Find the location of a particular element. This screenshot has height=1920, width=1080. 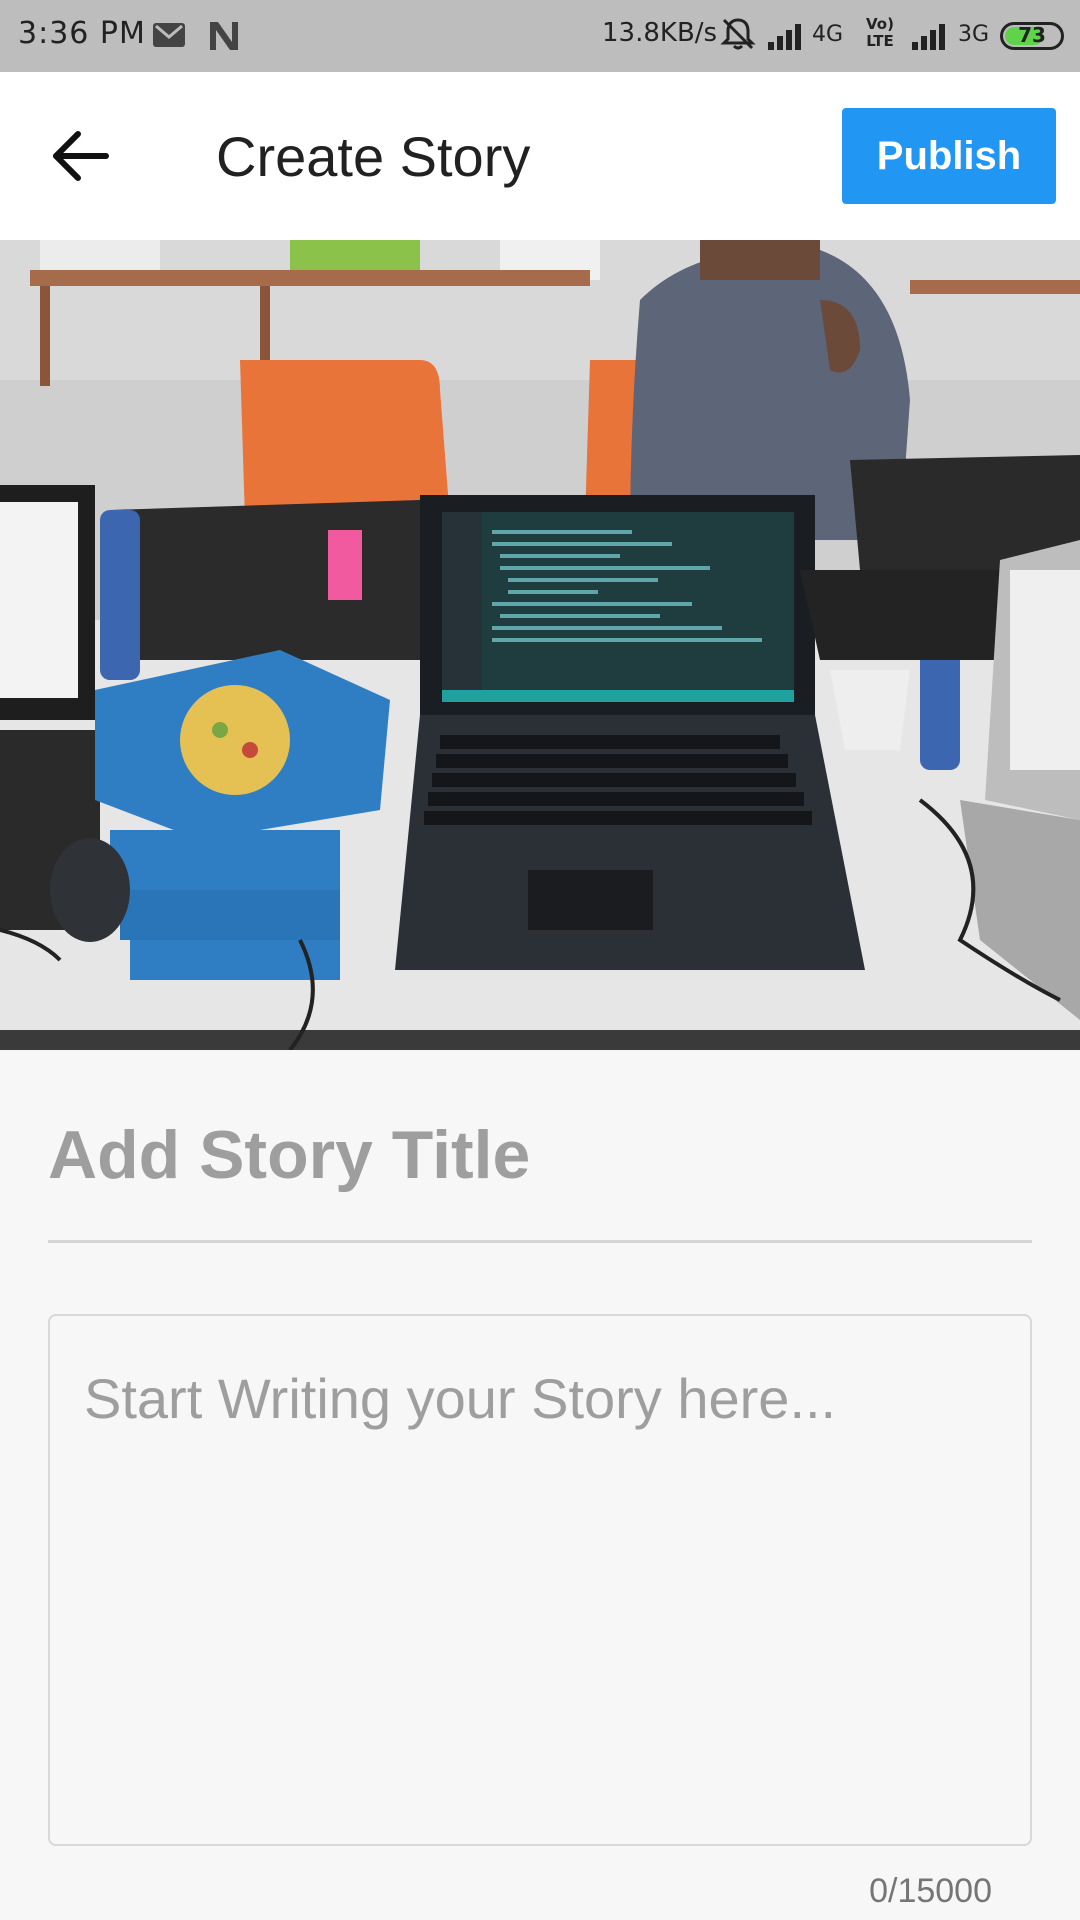

sim1-network-type: 4G is located at coordinates (828, 34).